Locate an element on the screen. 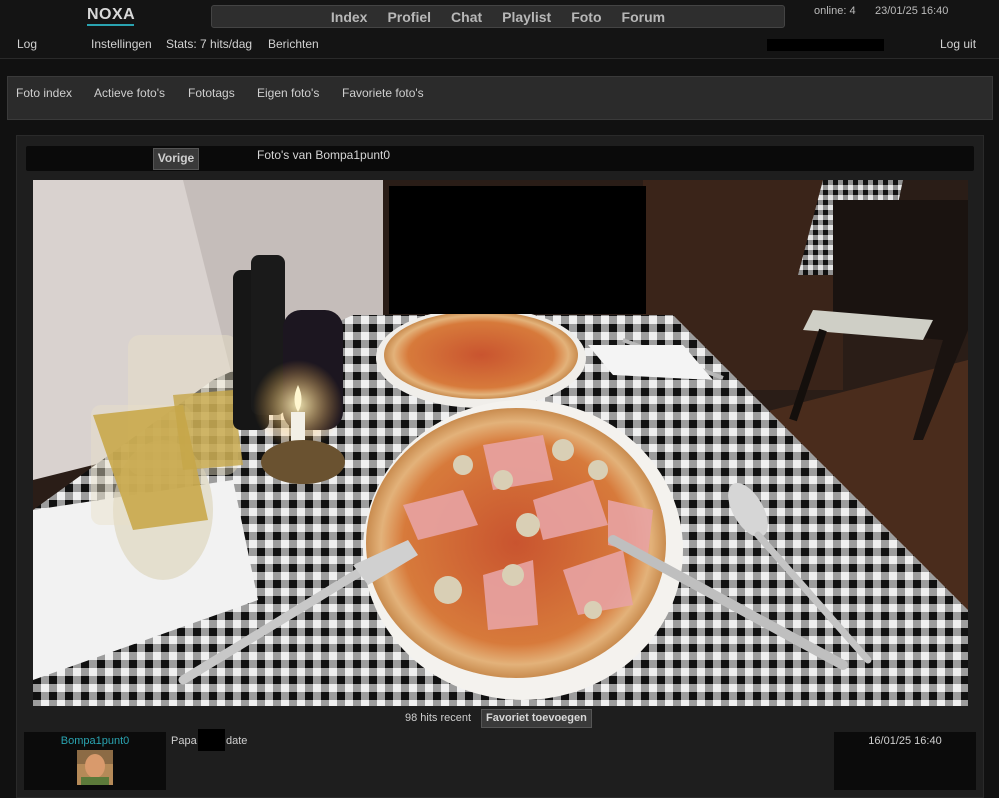  comment-text-start: Papa is located at coordinates (184, 741).